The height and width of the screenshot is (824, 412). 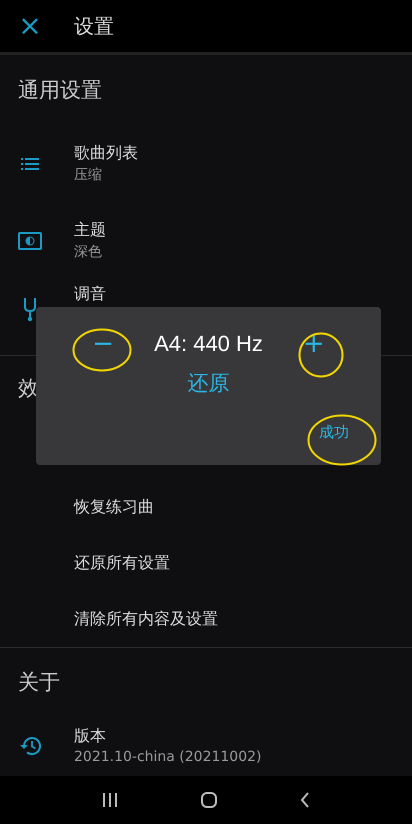 What do you see at coordinates (122, 563) in the screenshot?
I see `item-title: 还原所有设置` at bounding box center [122, 563].